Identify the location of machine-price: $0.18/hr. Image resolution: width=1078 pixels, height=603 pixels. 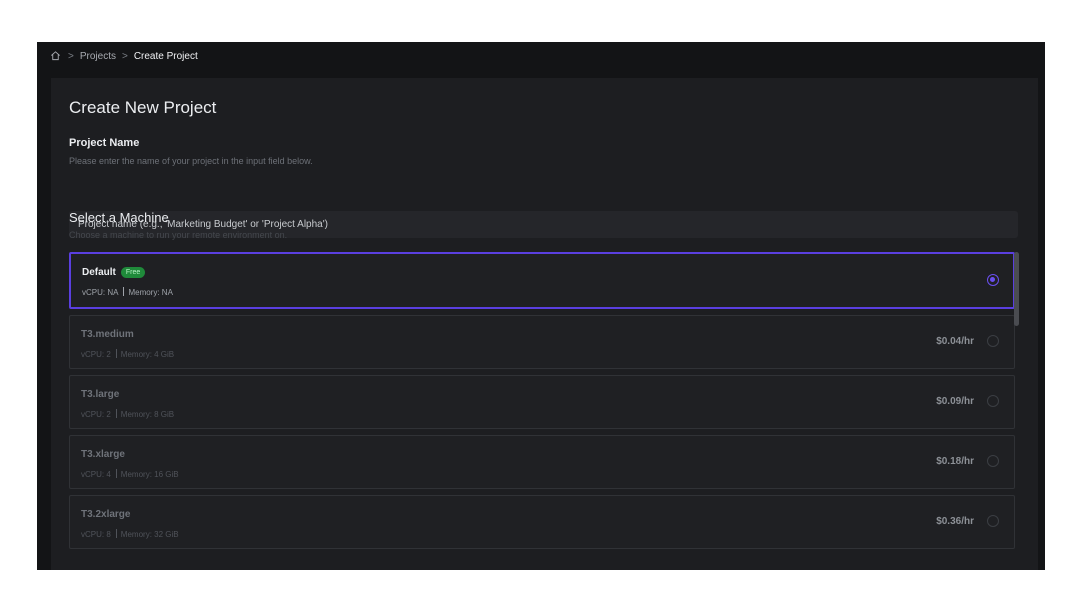
(955, 461).